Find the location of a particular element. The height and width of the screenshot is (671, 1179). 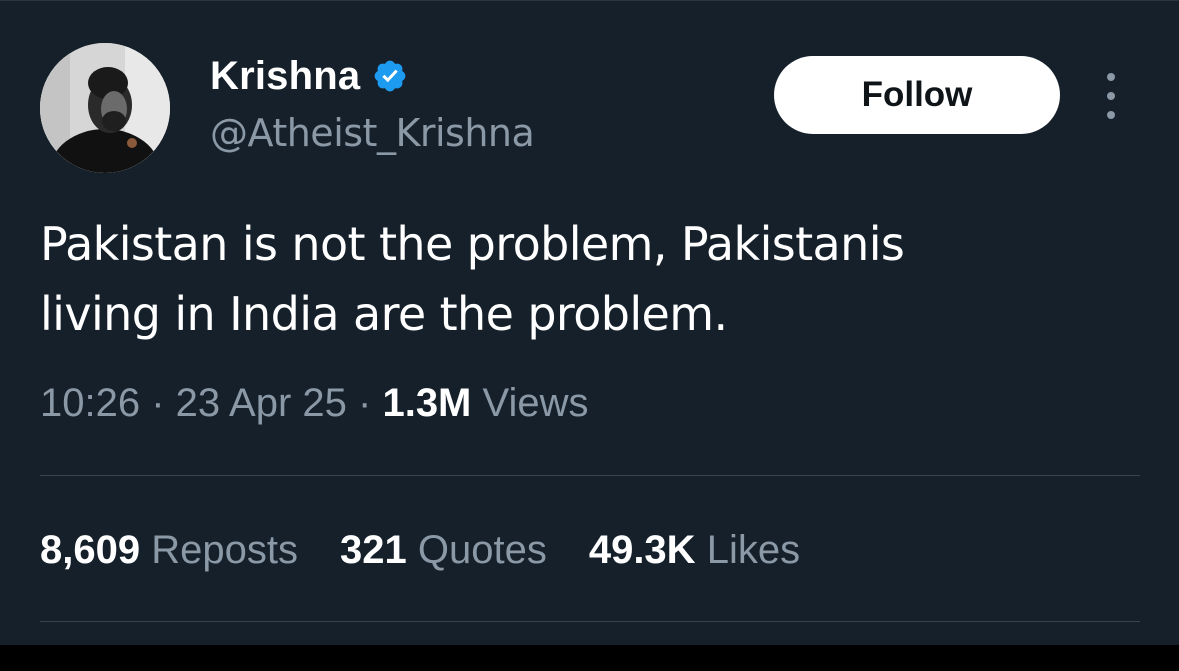

tweet-text-line: Pakistan is not the problem, Pakistanis is located at coordinates (472, 244).